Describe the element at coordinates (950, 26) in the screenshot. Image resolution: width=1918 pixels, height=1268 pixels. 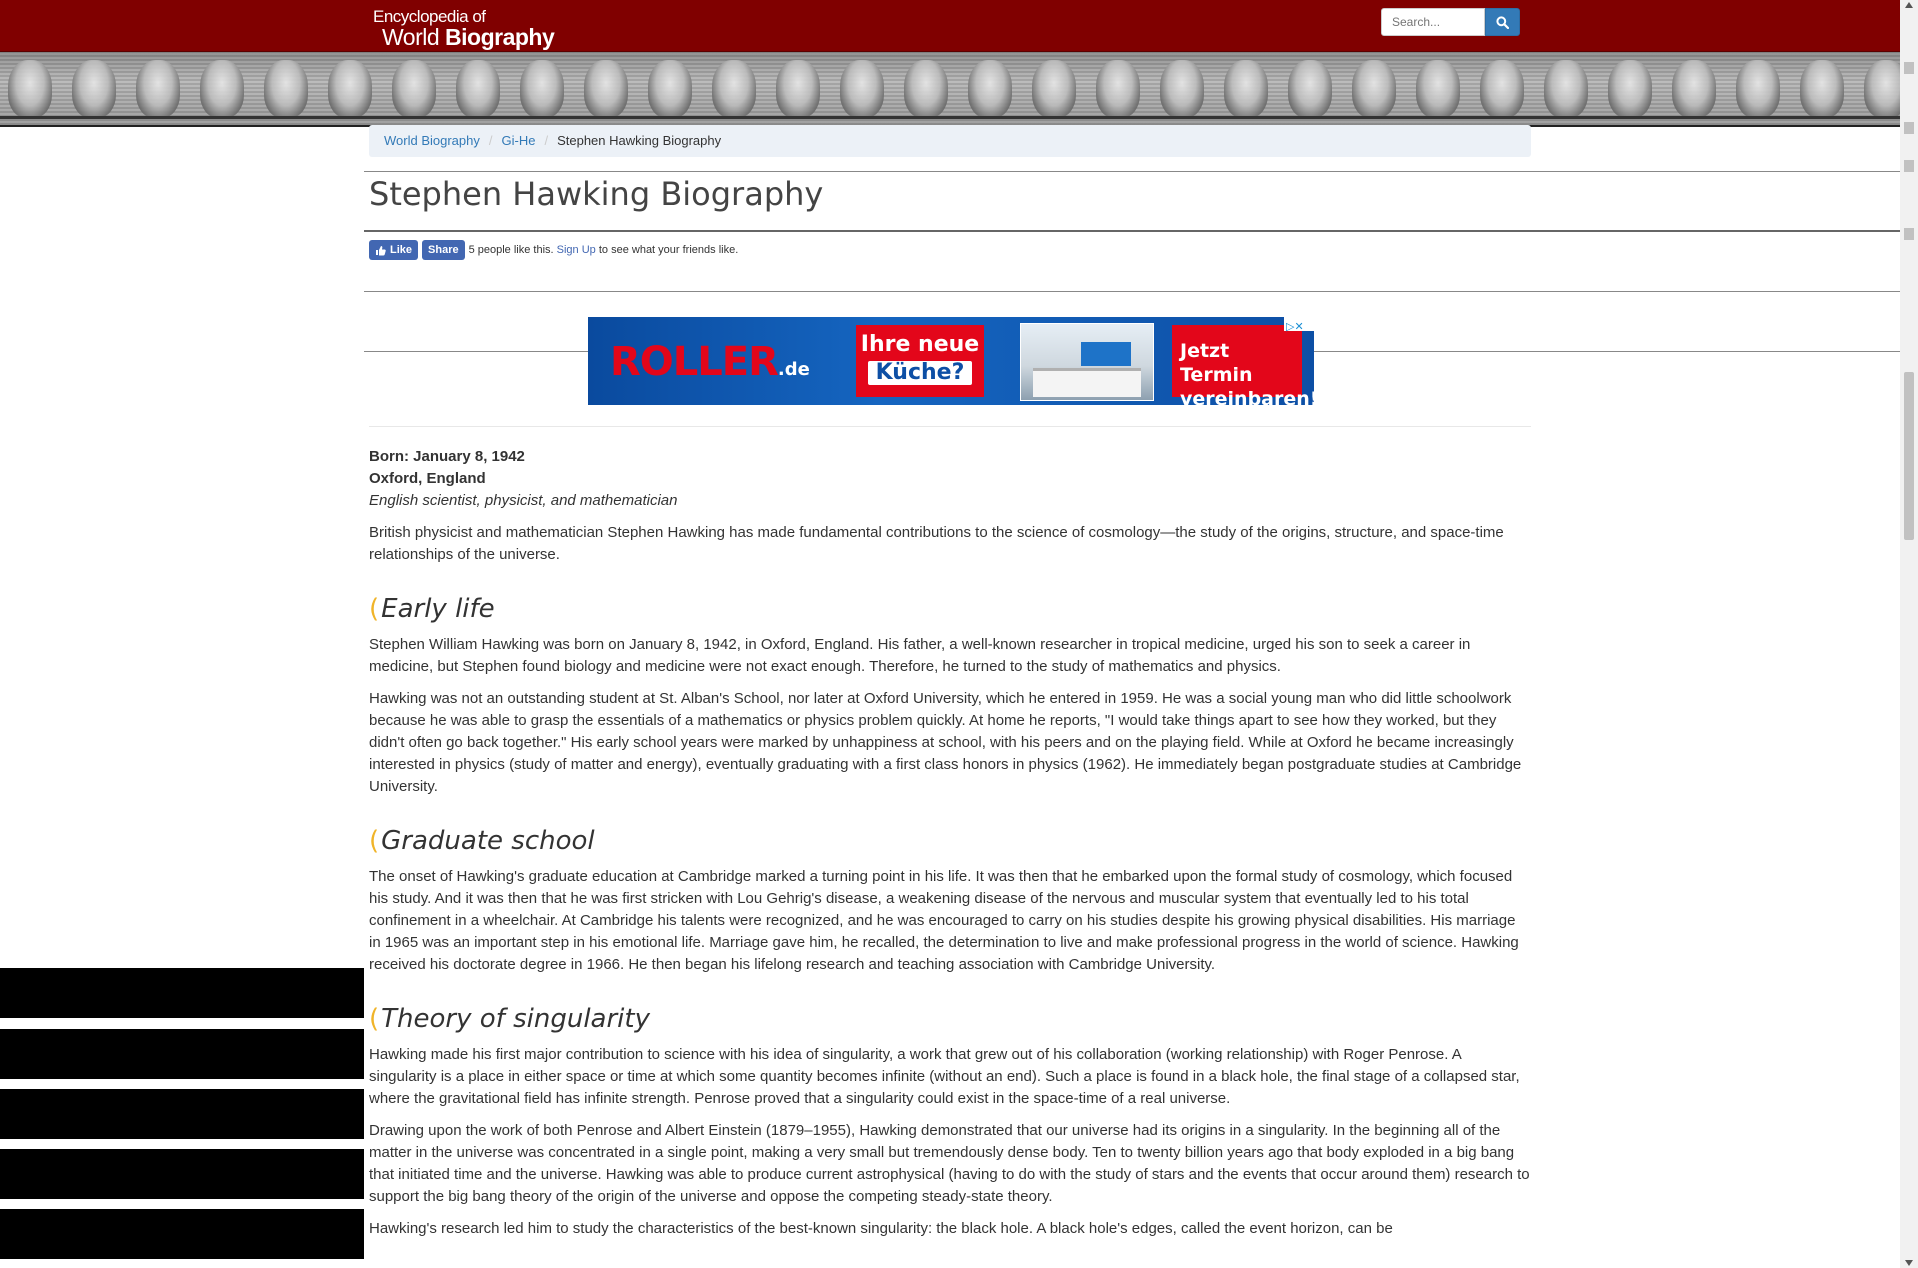
I see `site-header: Encyclopedia of World Biography` at that location.